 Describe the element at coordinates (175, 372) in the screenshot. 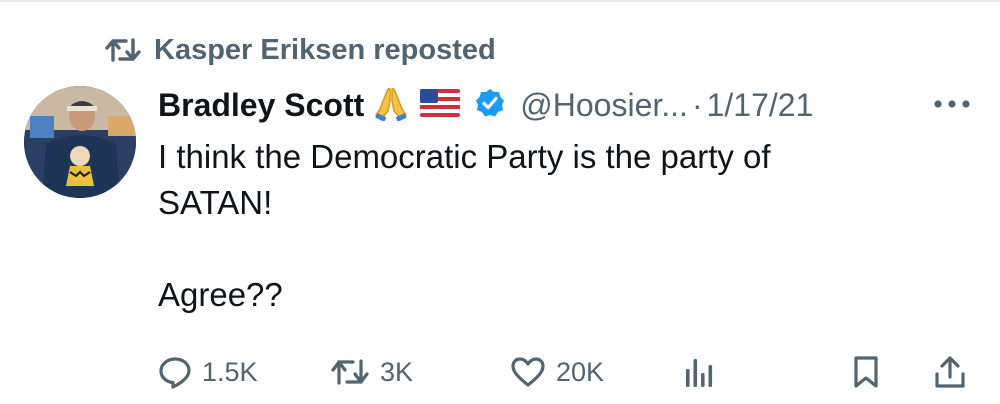

I see `reply-icon` at that location.